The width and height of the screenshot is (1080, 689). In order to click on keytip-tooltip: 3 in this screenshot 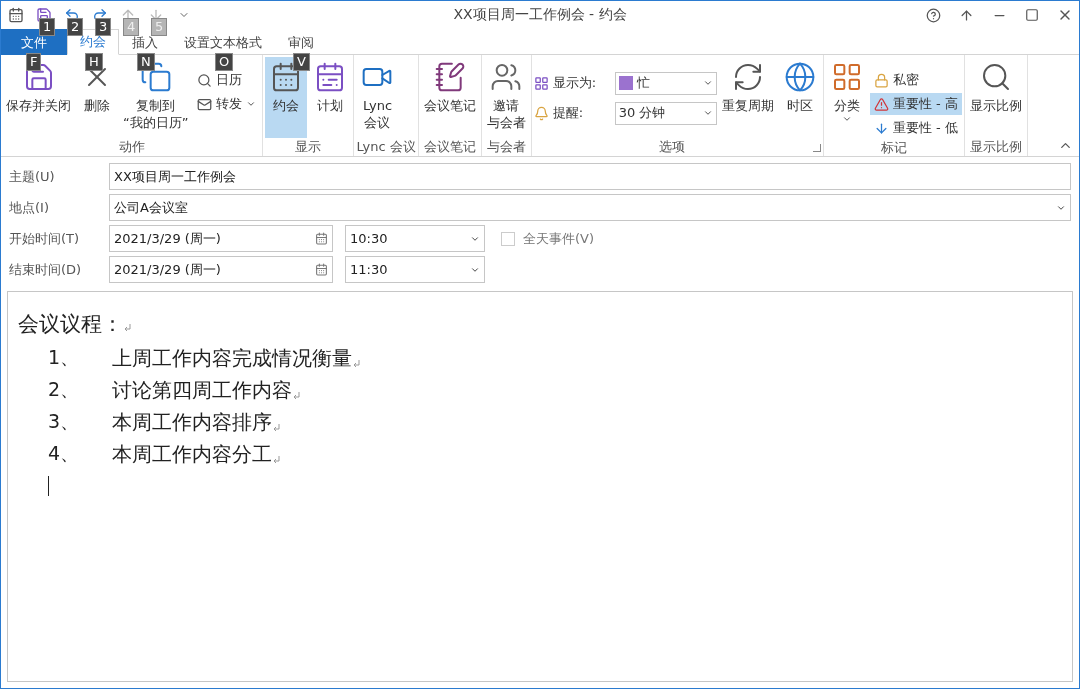, I will do `click(103, 27)`.